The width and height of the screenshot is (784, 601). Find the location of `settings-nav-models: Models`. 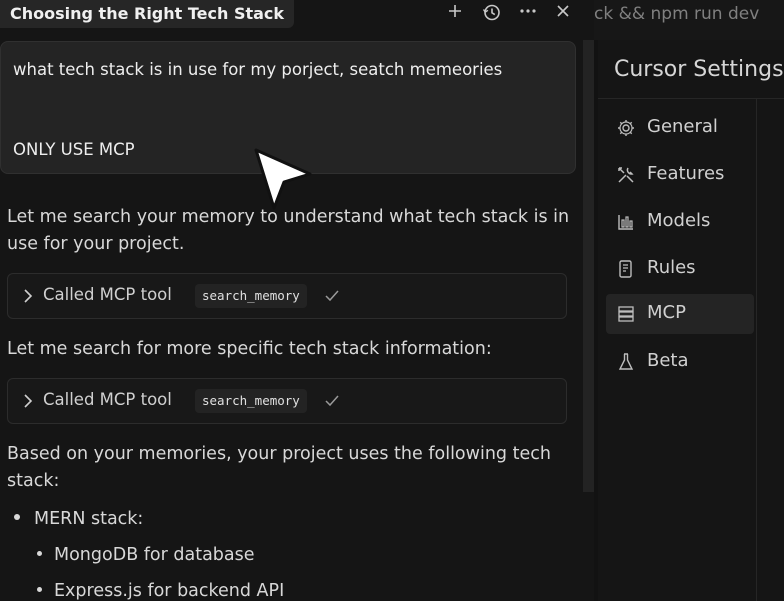

settings-nav-models: Models is located at coordinates (680, 222).